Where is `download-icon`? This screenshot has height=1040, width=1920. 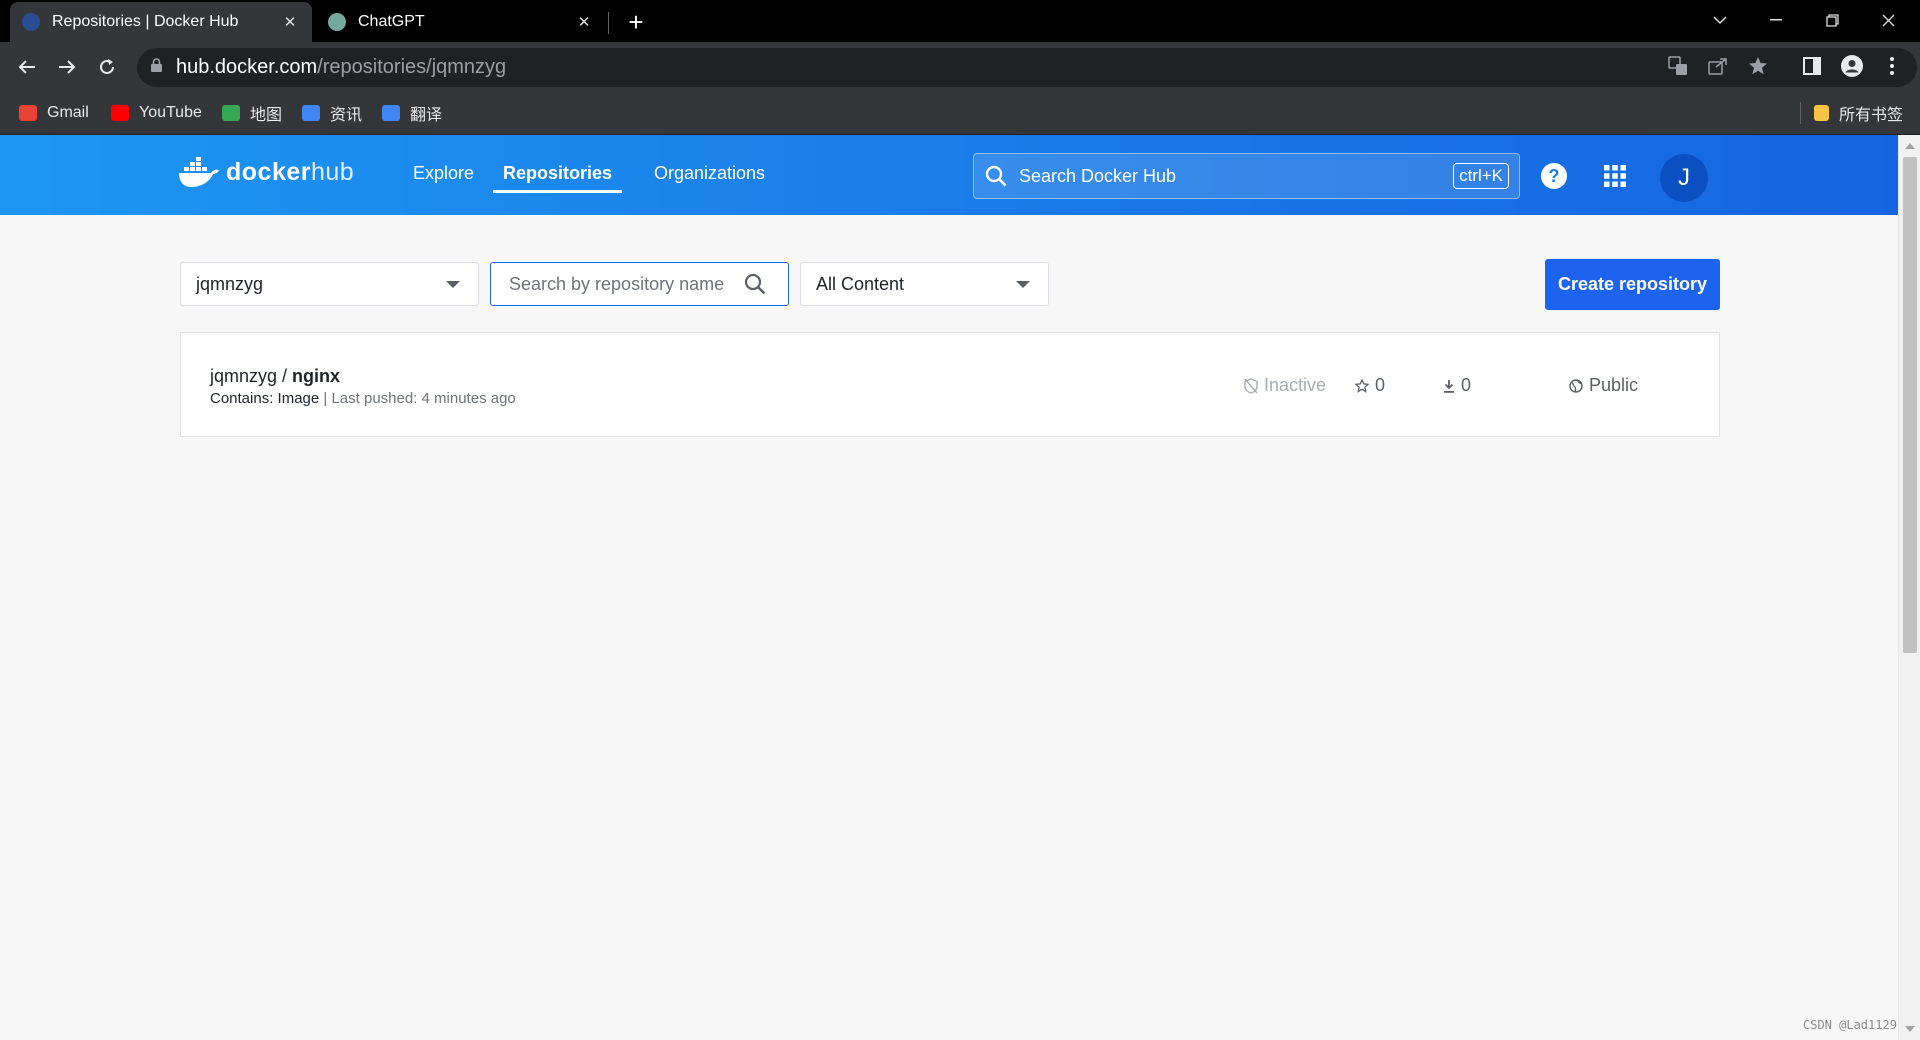 download-icon is located at coordinates (1449, 386).